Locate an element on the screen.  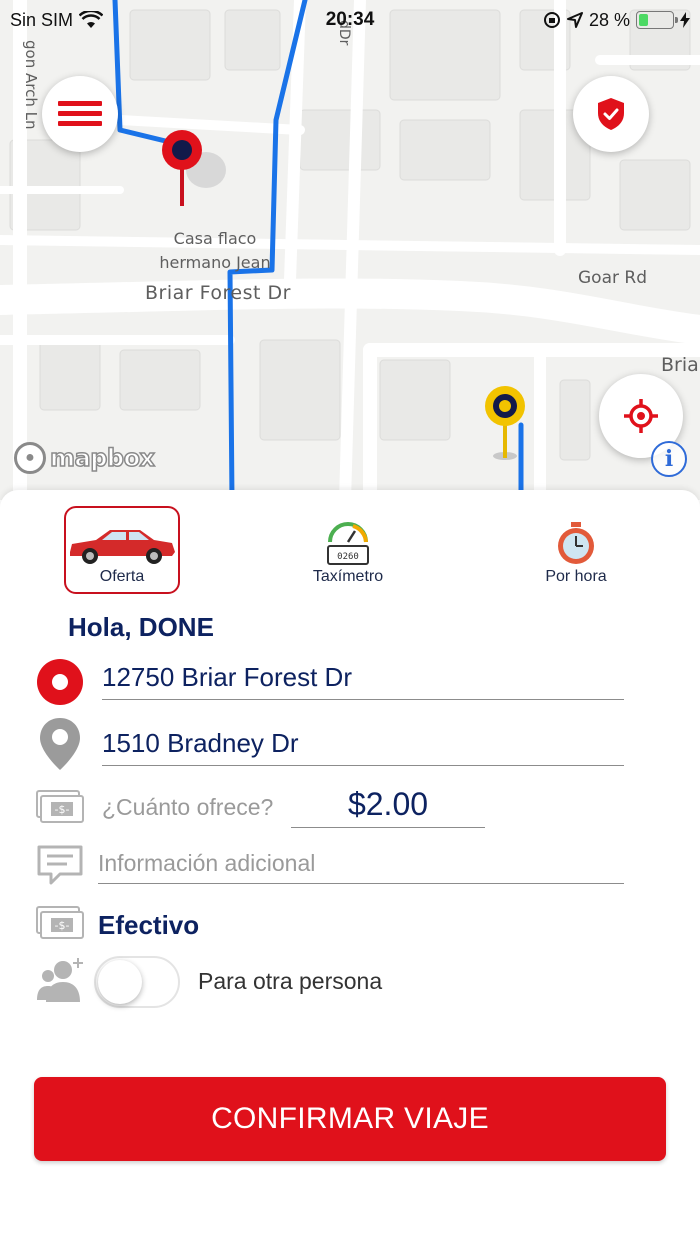
wifi-icon is located at coordinates (91, 19).